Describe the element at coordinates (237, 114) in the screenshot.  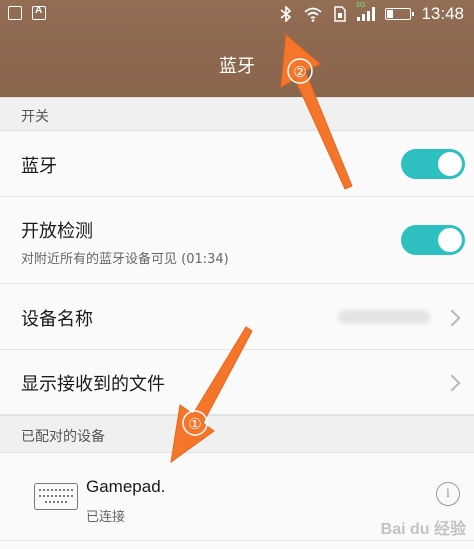
I see `section-header-switch: 开关` at that location.